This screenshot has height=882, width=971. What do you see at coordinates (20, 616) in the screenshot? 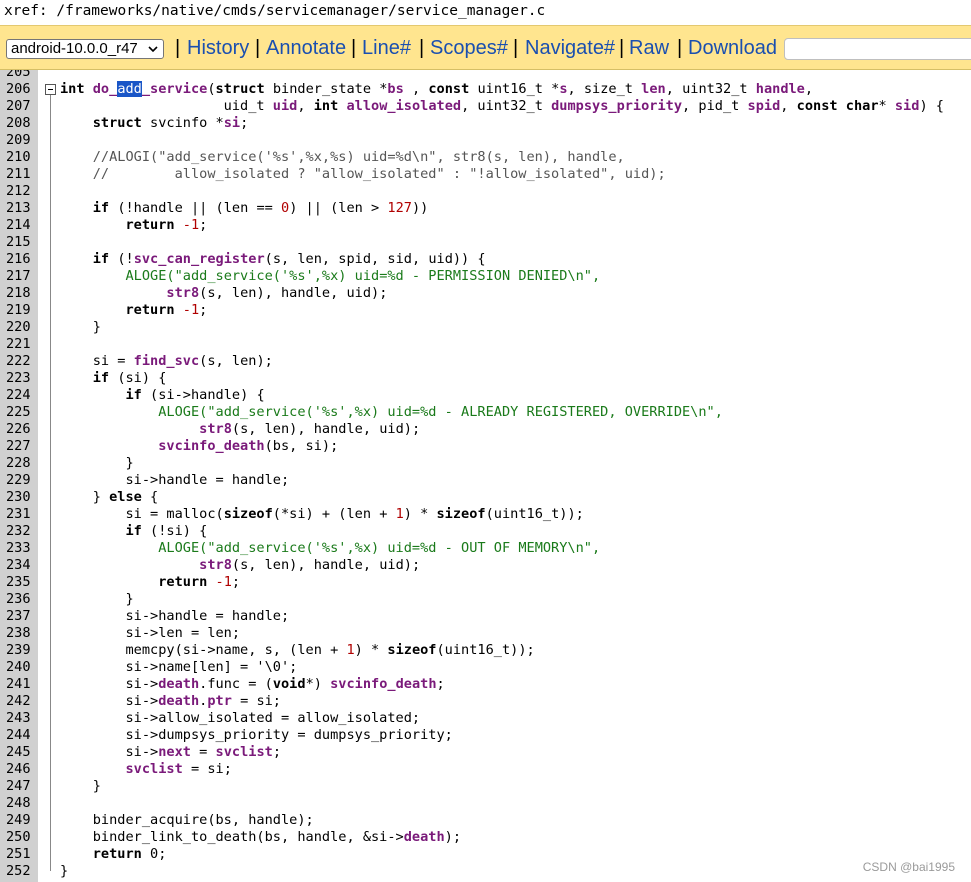
I see `line-number: 237` at bounding box center [20, 616].